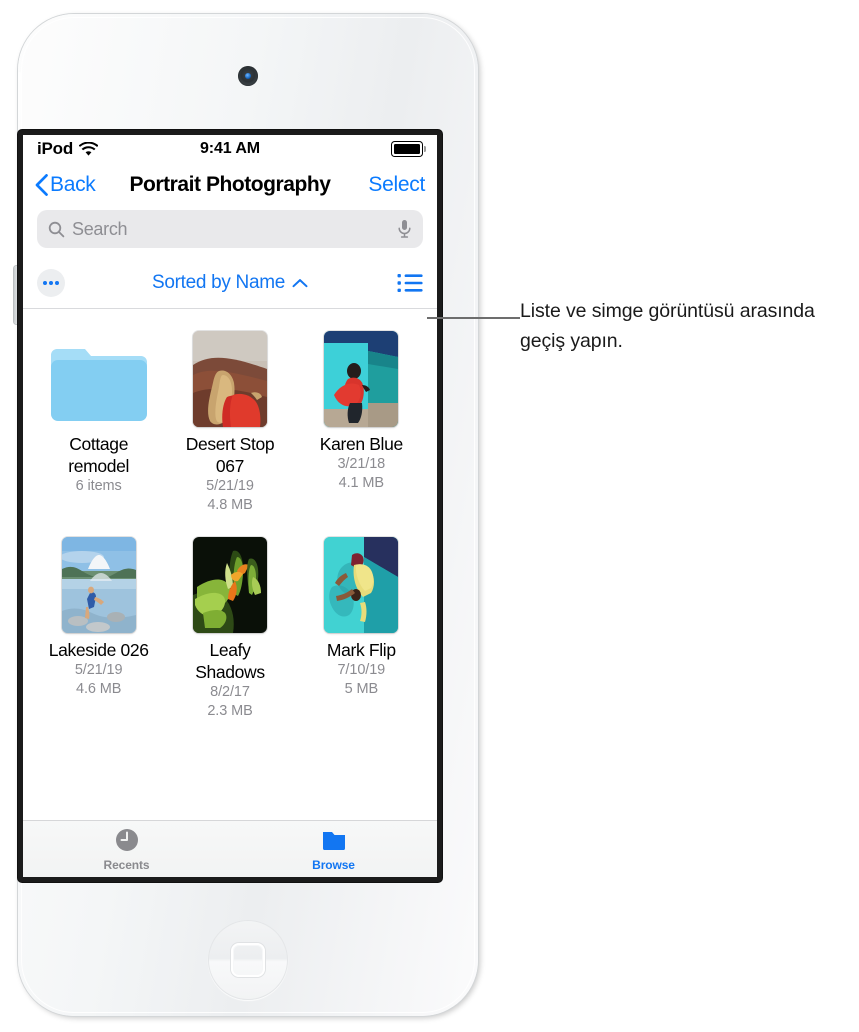 The width and height of the screenshot is (859, 1032). I want to click on photo-thumbnail-desert, so click(229, 379).